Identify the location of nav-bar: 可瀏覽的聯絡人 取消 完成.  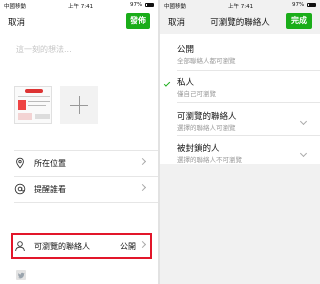
(240, 22).